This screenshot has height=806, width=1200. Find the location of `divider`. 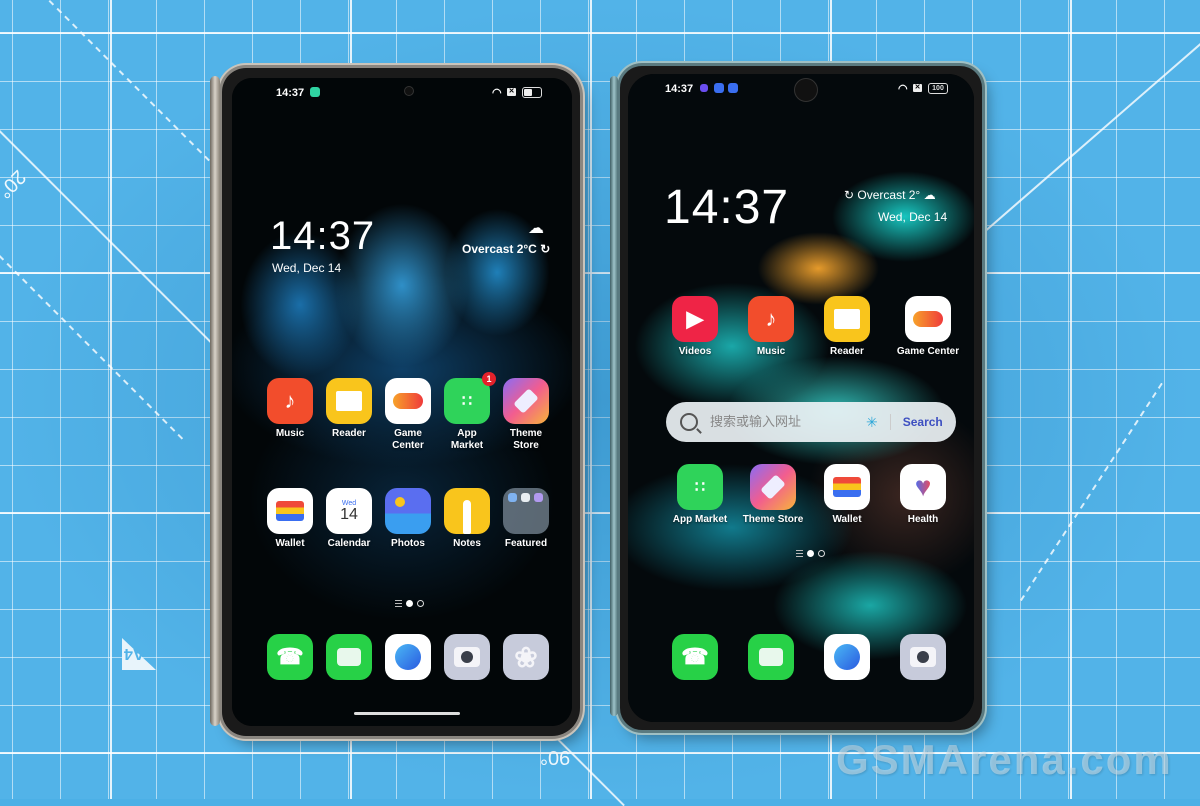

divider is located at coordinates (890, 422).